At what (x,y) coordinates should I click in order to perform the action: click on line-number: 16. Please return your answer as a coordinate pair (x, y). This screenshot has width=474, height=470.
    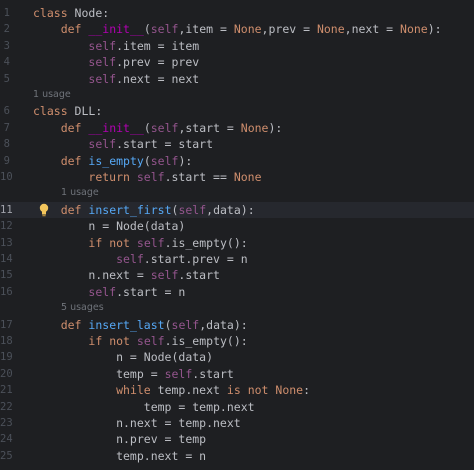
    Looking at the image, I should click on (6, 291).